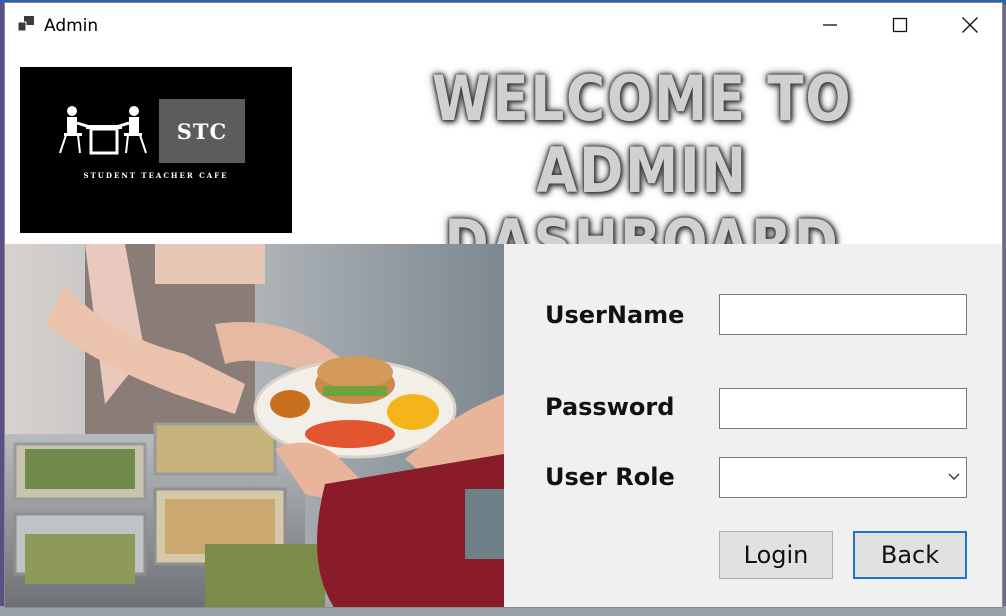 The height and width of the screenshot is (616, 1006). What do you see at coordinates (103, 130) in the screenshot?
I see `table-people-icon` at bounding box center [103, 130].